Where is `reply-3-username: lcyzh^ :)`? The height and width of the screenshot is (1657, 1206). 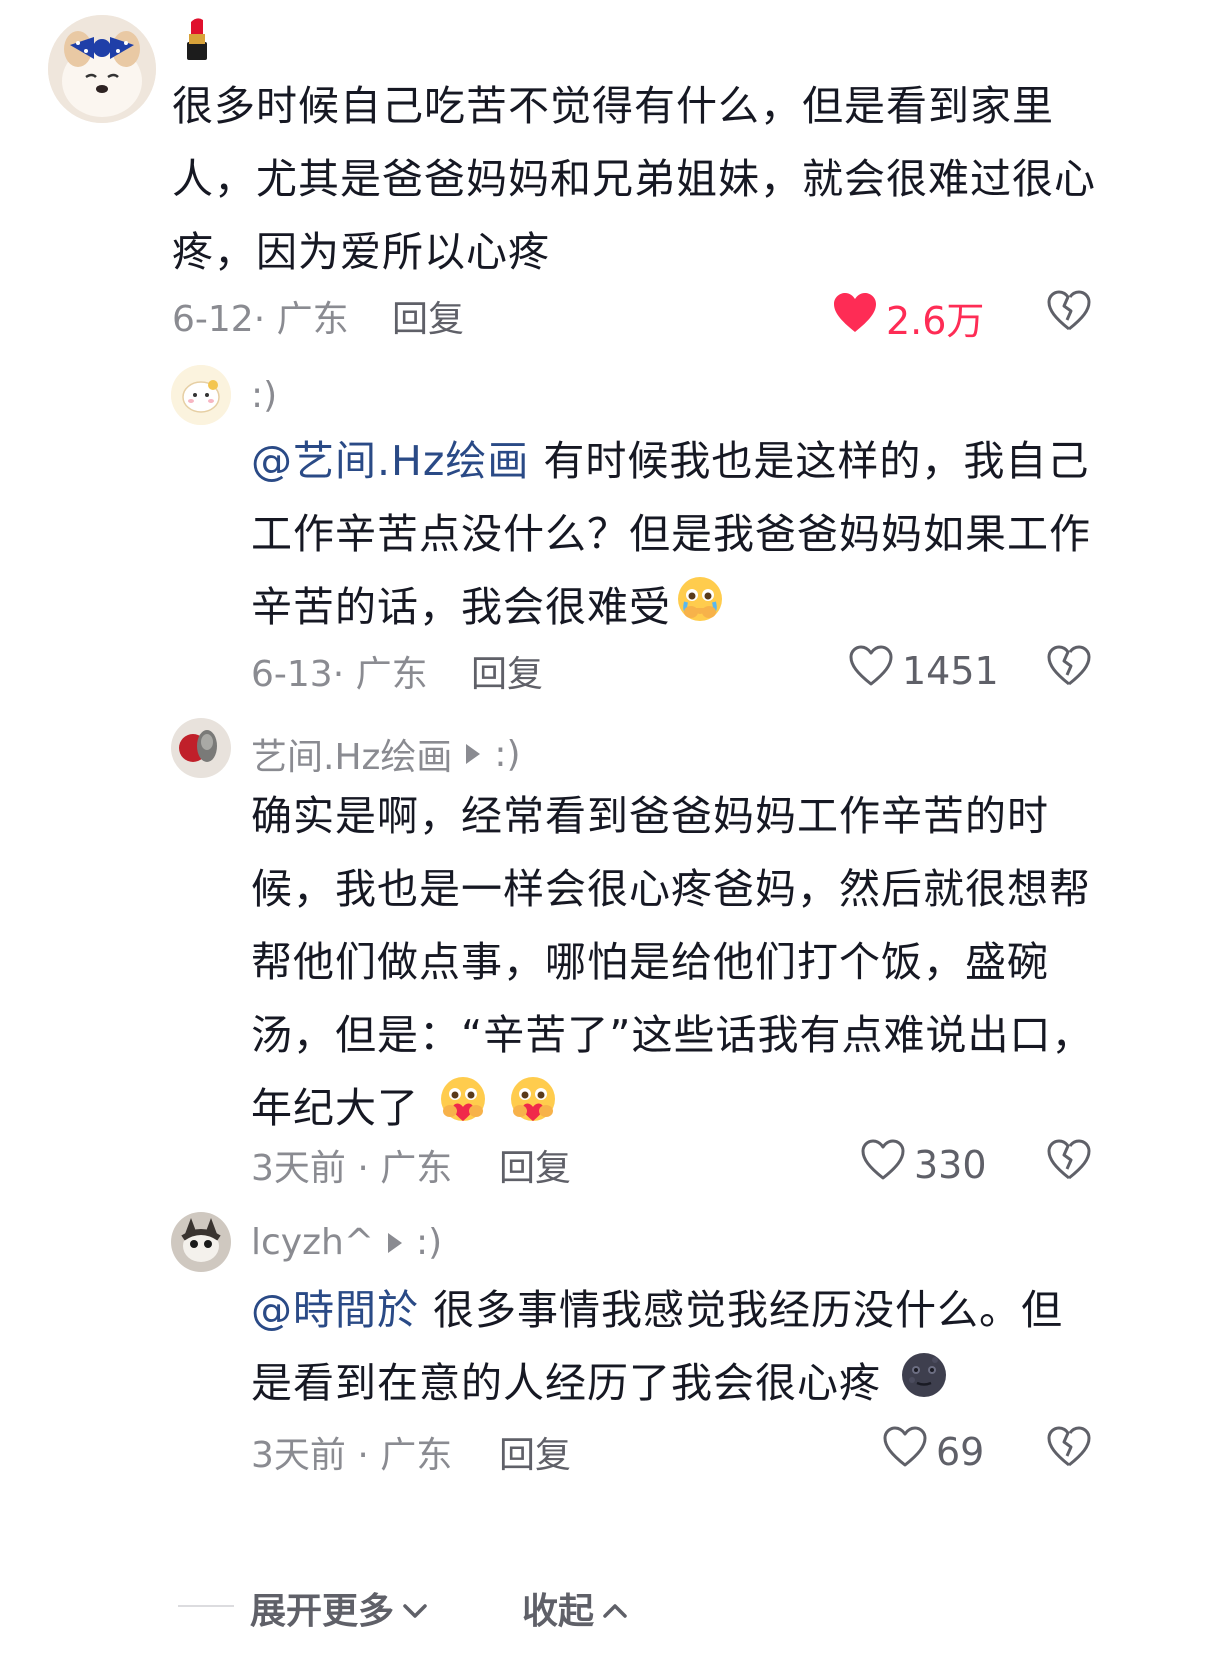 reply-3-username: lcyzh^ :) is located at coordinates (346, 1242).